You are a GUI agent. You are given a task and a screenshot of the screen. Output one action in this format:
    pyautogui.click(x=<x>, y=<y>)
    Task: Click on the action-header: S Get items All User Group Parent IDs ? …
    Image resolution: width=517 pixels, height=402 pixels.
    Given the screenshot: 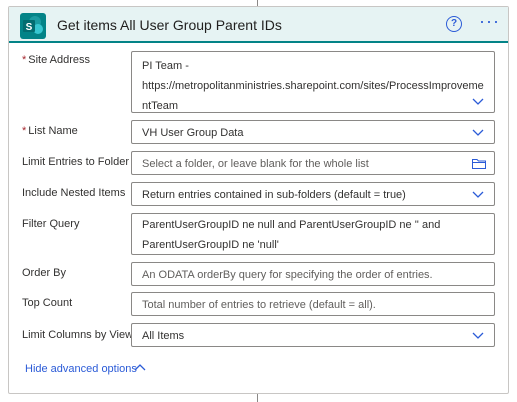 What is the action you would take?
    pyautogui.click(x=258, y=25)
    